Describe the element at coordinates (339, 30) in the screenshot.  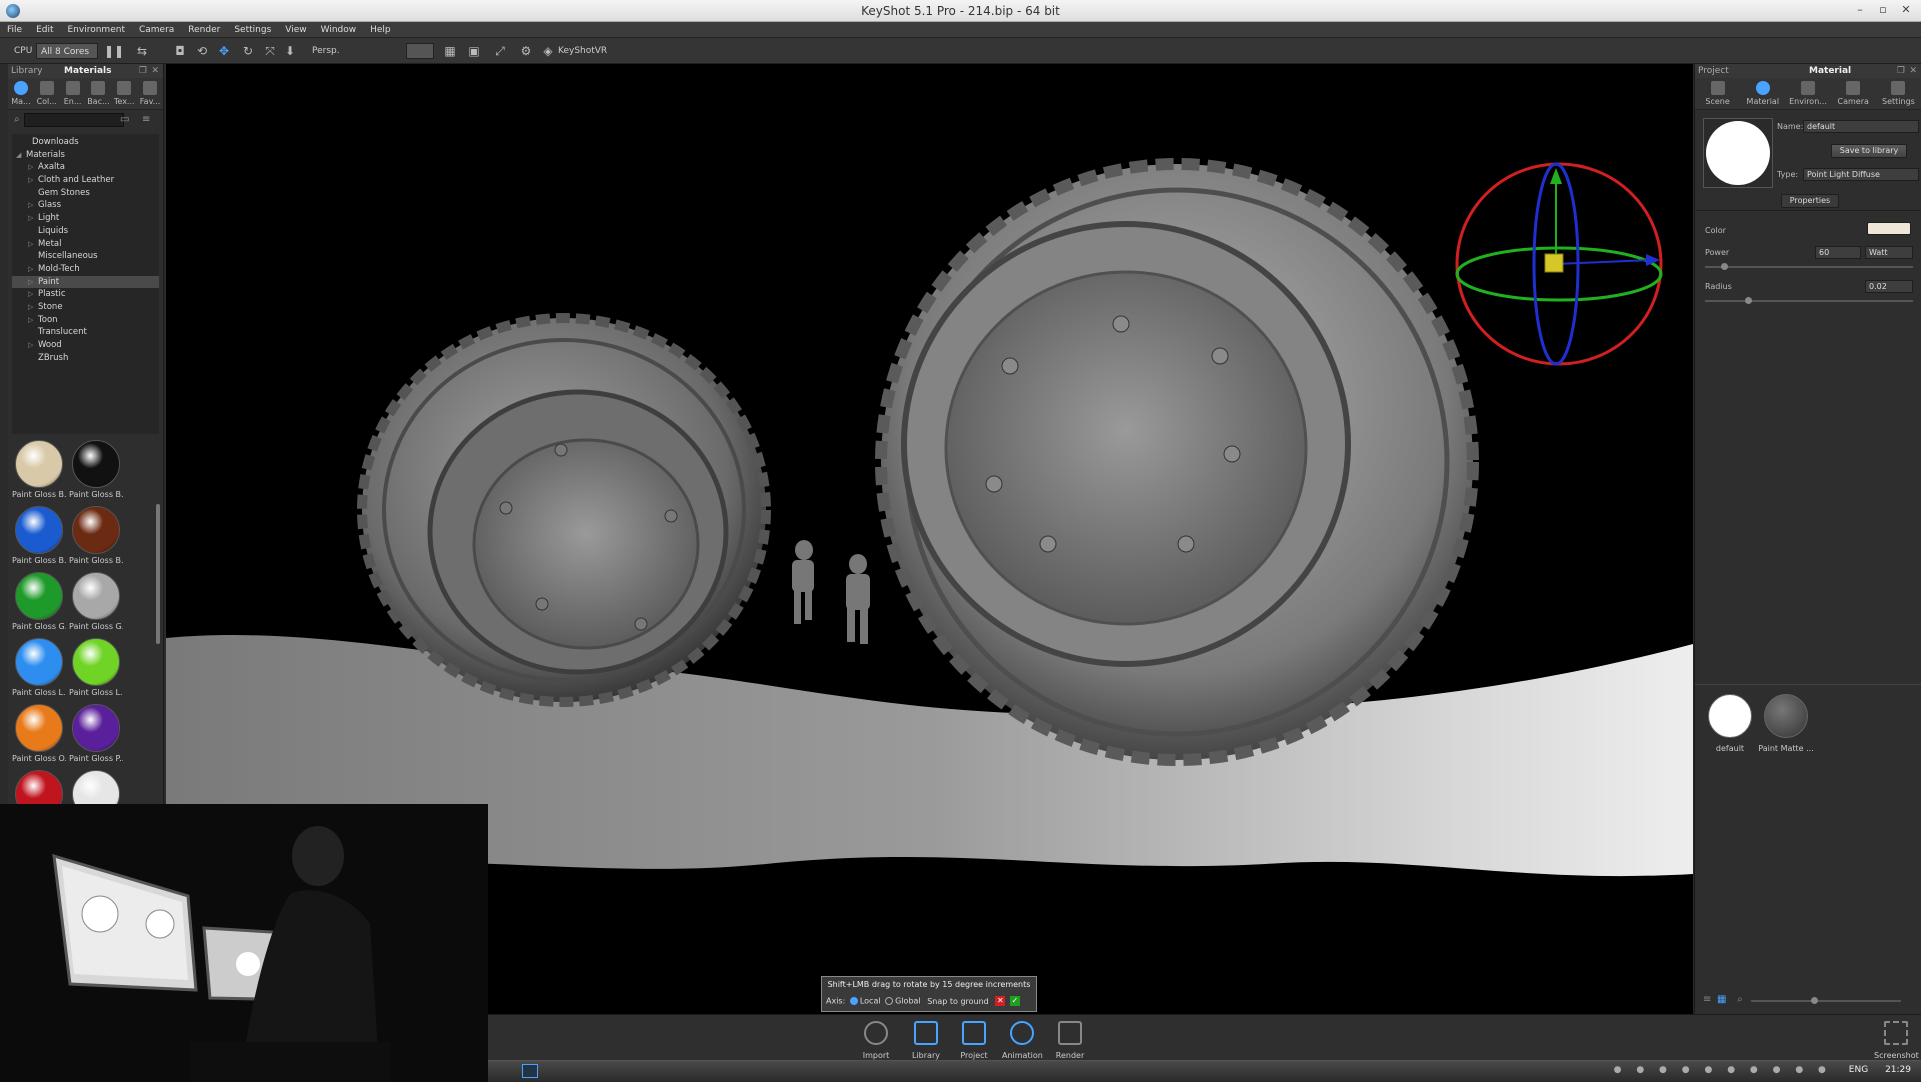
I see `menu-window: Window` at that location.